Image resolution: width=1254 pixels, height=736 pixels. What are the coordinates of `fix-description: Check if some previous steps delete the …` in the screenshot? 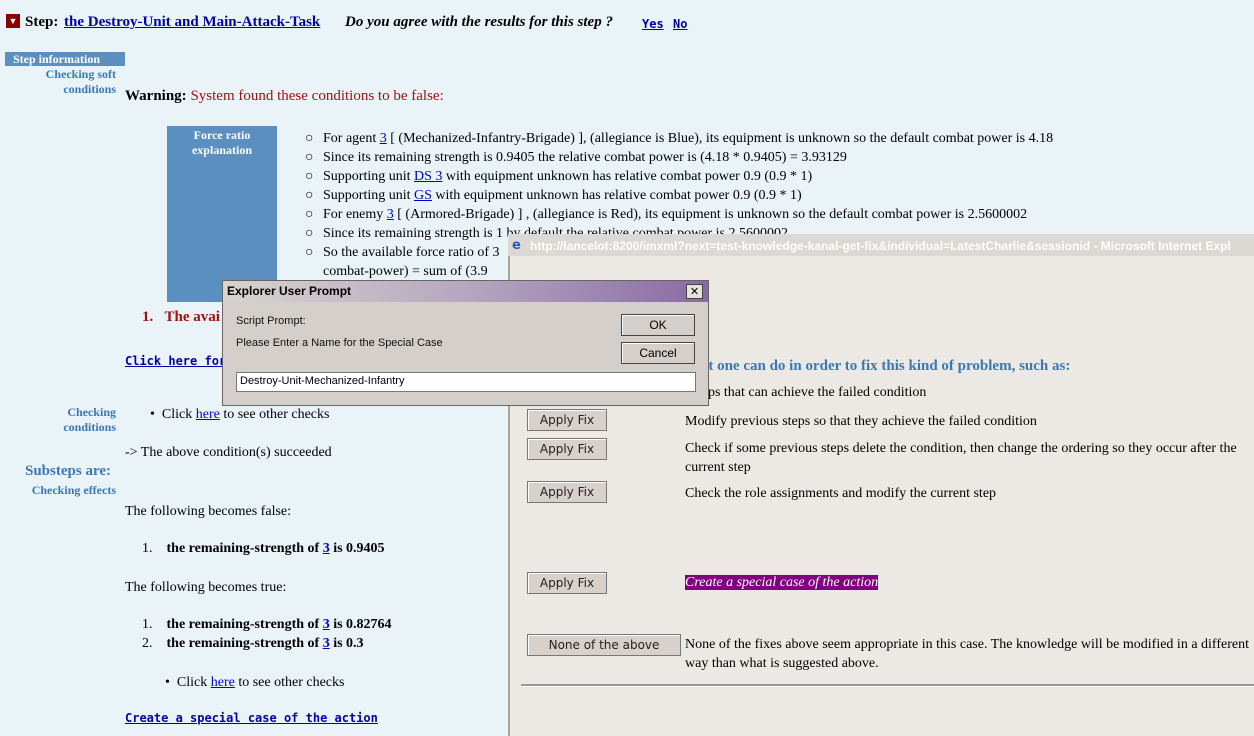 It's located at (961, 458).